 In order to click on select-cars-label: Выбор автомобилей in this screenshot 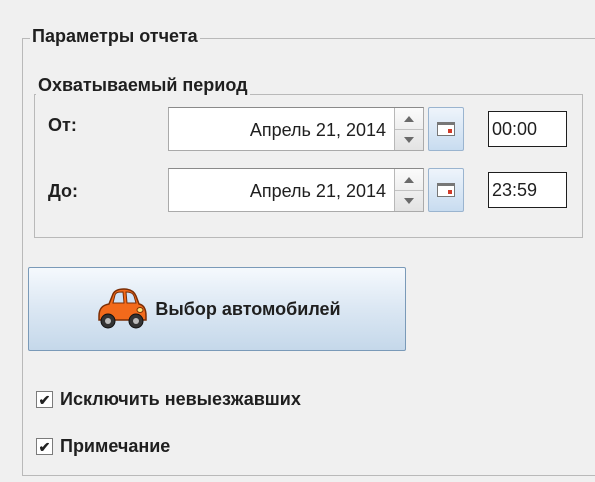, I will do `click(248, 308)`.